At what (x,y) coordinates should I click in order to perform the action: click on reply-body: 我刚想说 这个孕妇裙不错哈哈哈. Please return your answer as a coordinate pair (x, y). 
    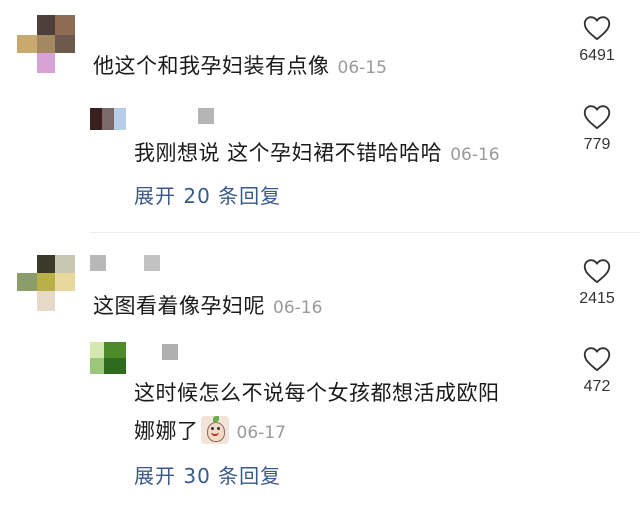
    Looking at the image, I should click on (288, 153).